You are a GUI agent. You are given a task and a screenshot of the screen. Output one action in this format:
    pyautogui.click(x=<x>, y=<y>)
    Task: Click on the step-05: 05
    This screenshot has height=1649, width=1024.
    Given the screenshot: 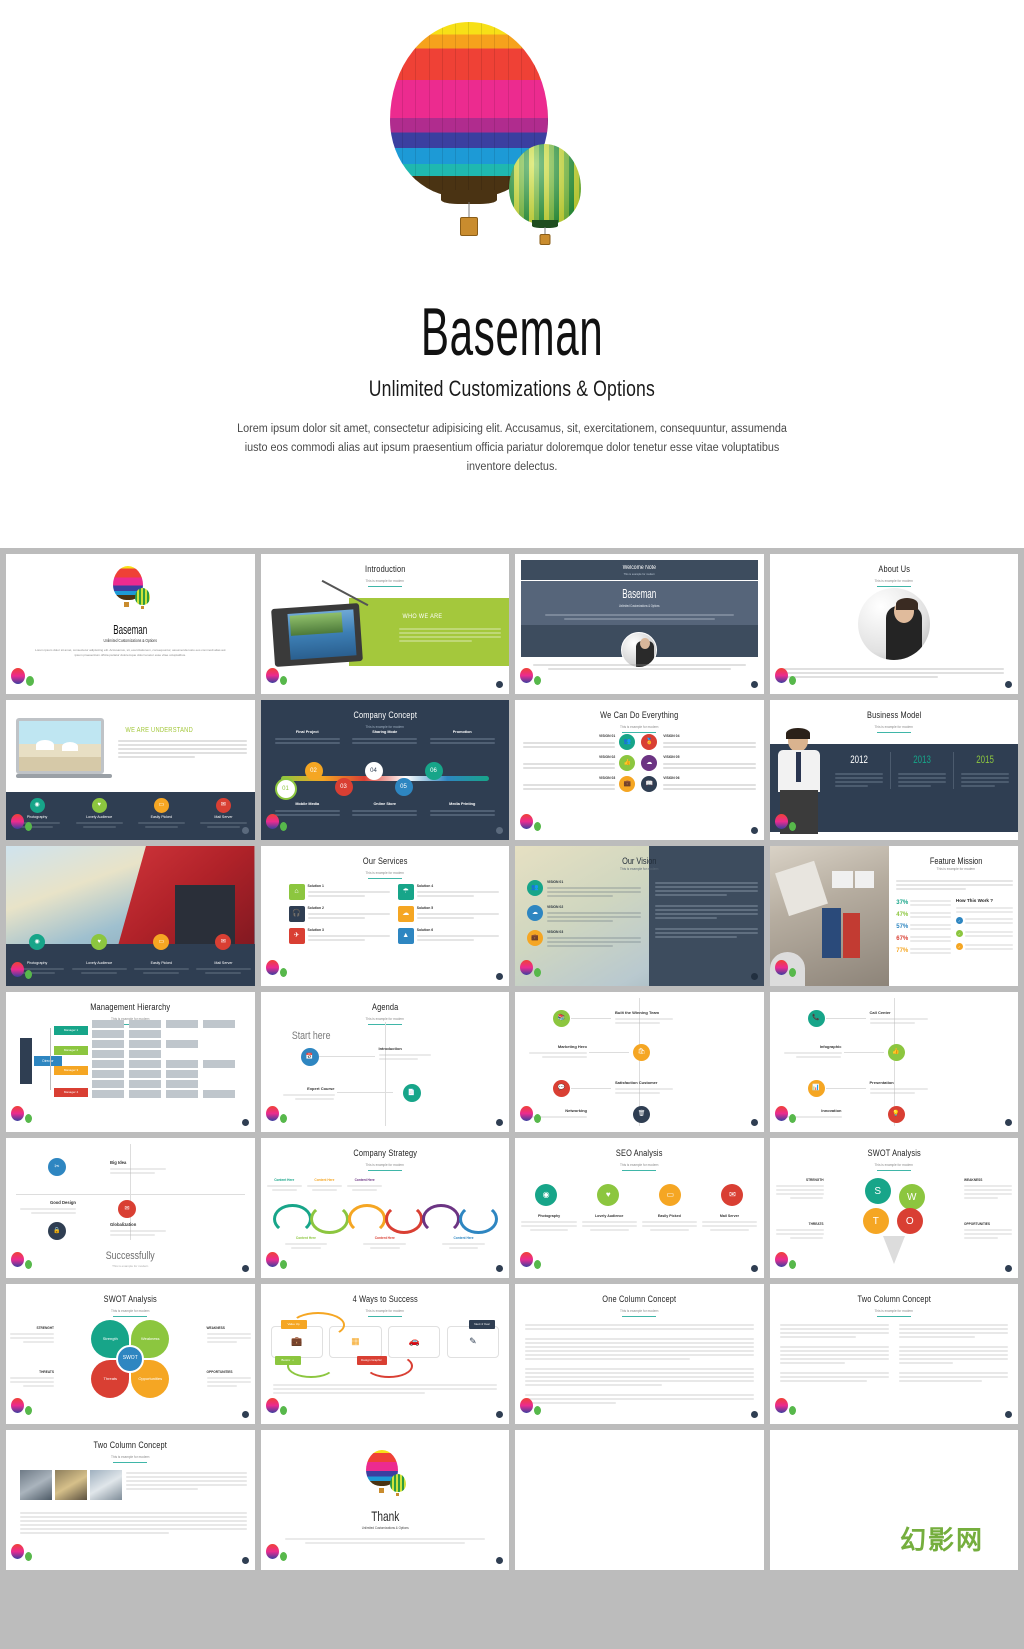 What is the action you would take?
    pyautogui.click(x=403, y=787)
    